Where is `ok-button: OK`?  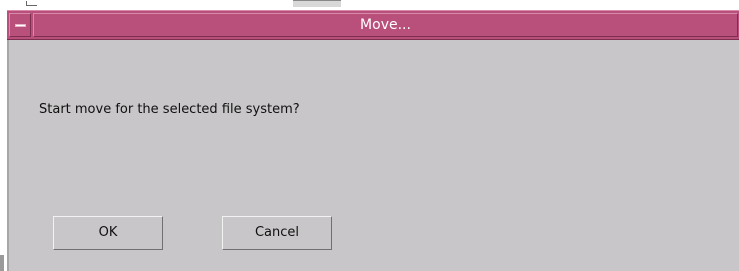 ok-button: OK is located at coordinates (108, 233).